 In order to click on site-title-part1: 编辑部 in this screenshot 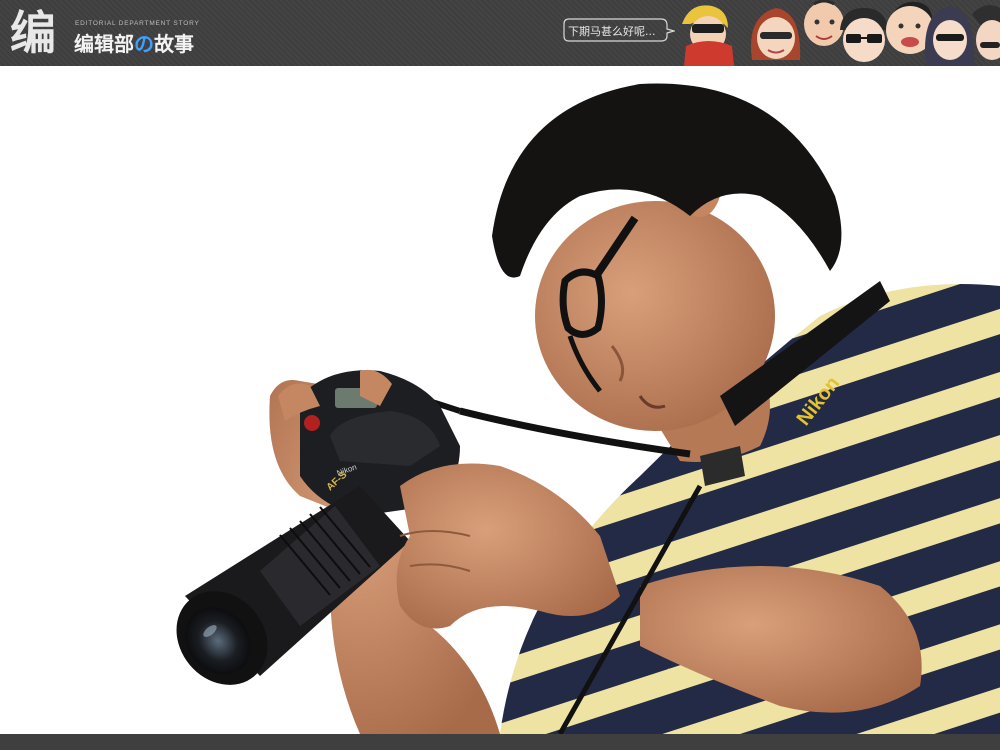, I will do `click(104, 44)`.